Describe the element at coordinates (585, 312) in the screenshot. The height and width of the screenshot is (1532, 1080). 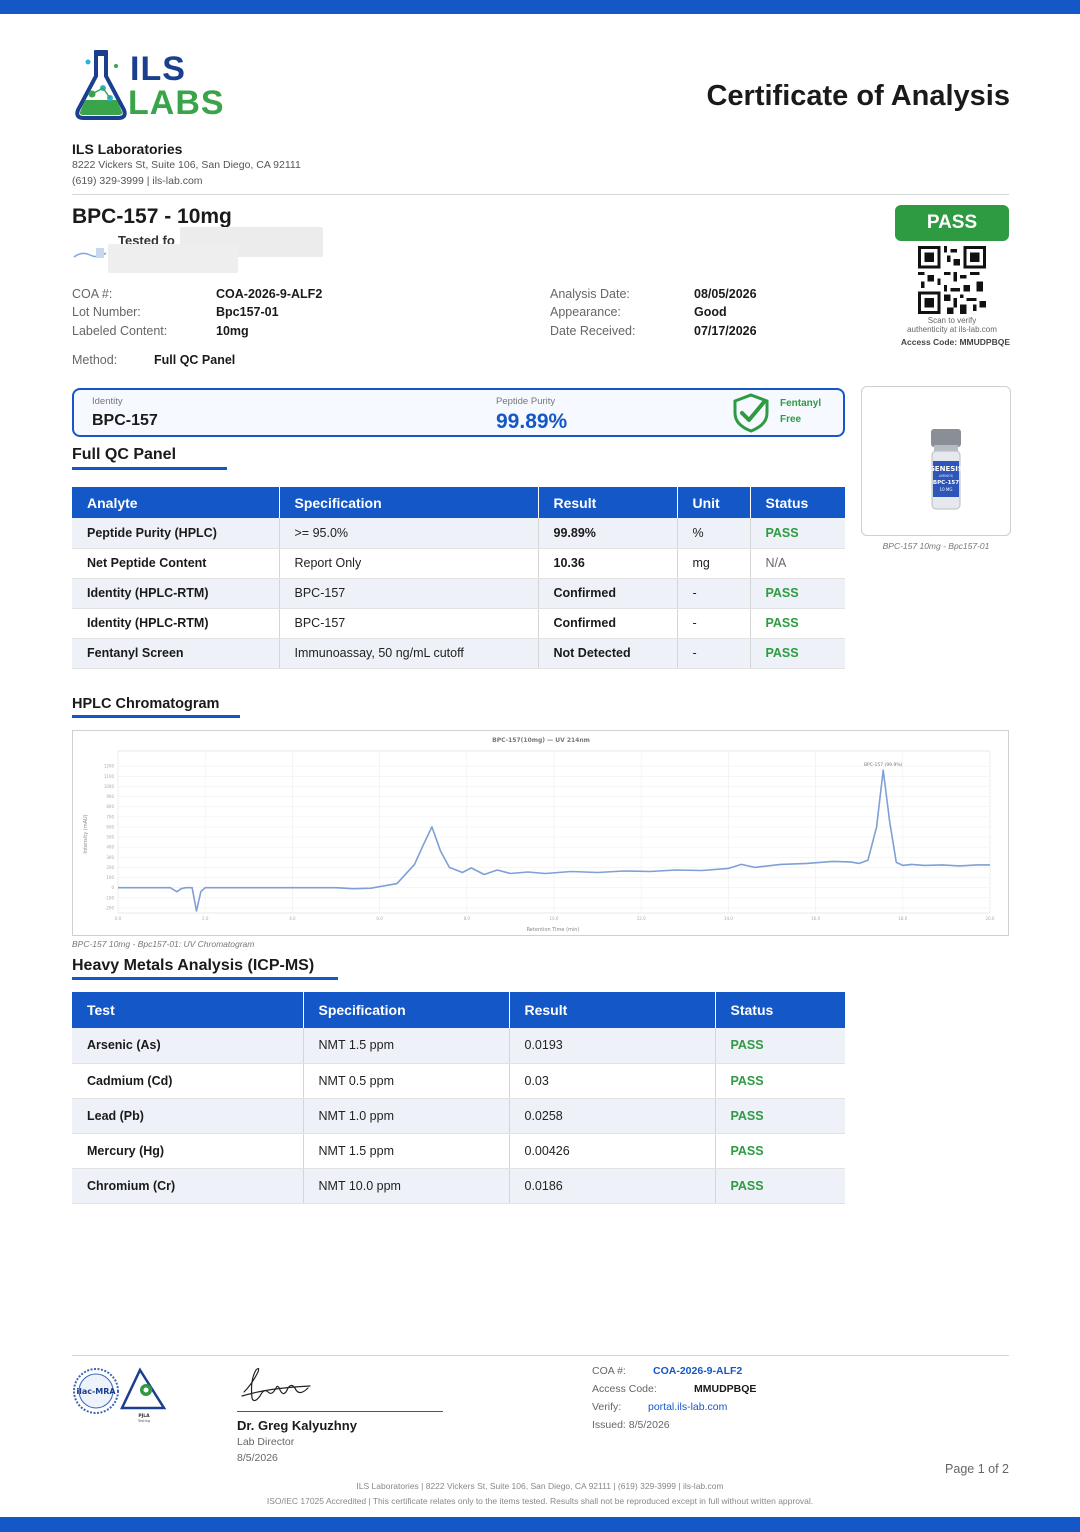
I see `appearance-label: Appearance:` at that location.